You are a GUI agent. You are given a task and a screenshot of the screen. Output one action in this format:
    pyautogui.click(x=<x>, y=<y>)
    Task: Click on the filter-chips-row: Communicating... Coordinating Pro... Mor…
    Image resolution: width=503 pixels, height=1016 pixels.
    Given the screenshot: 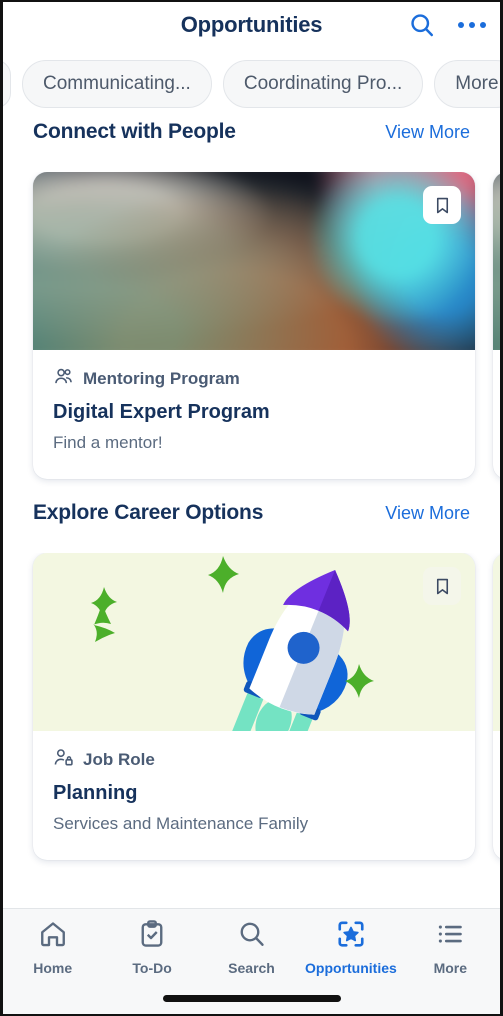 What is the action you would take?
    pyautogui.click(x=251, y=84)
    